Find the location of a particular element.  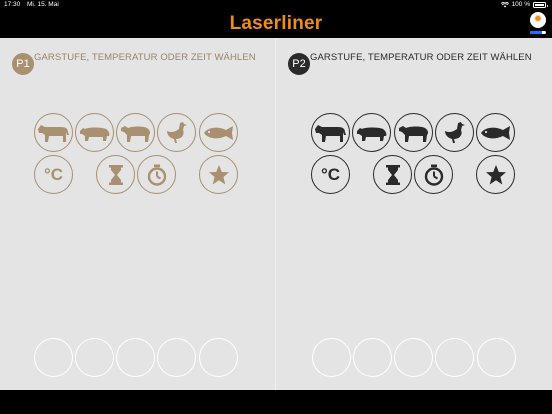

connection-progress is located at coordinates (538, 32).